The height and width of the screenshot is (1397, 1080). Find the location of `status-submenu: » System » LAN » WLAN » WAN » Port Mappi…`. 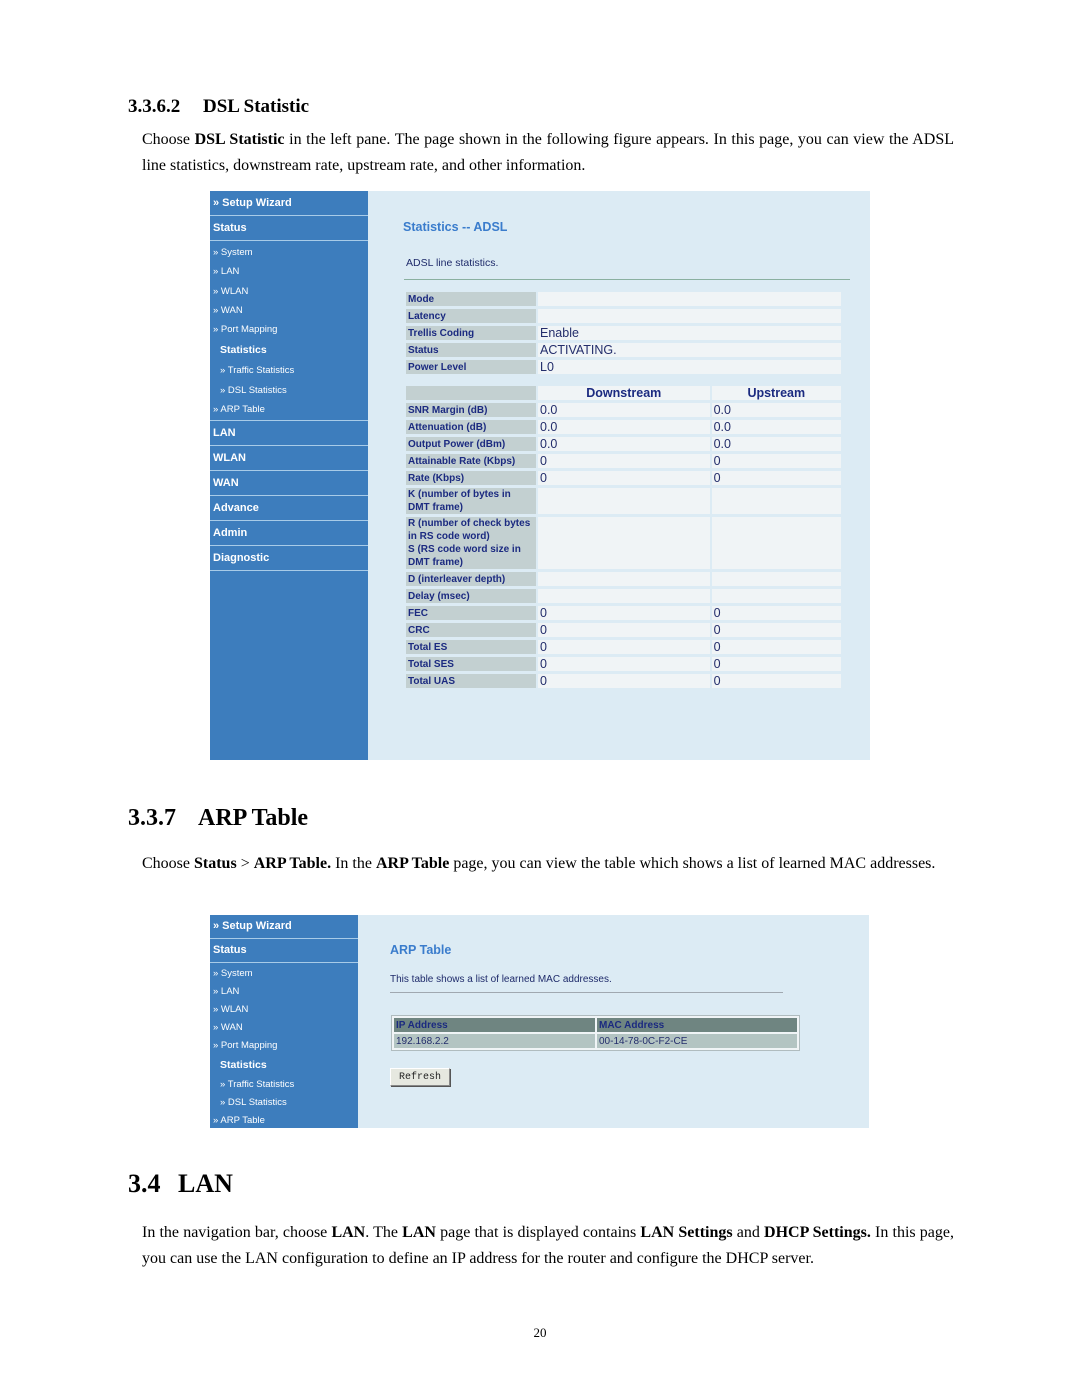

status-submenu: » System » LAN » WLAN » WAN » Port Mappi… is located at coordinates (284, 1047).